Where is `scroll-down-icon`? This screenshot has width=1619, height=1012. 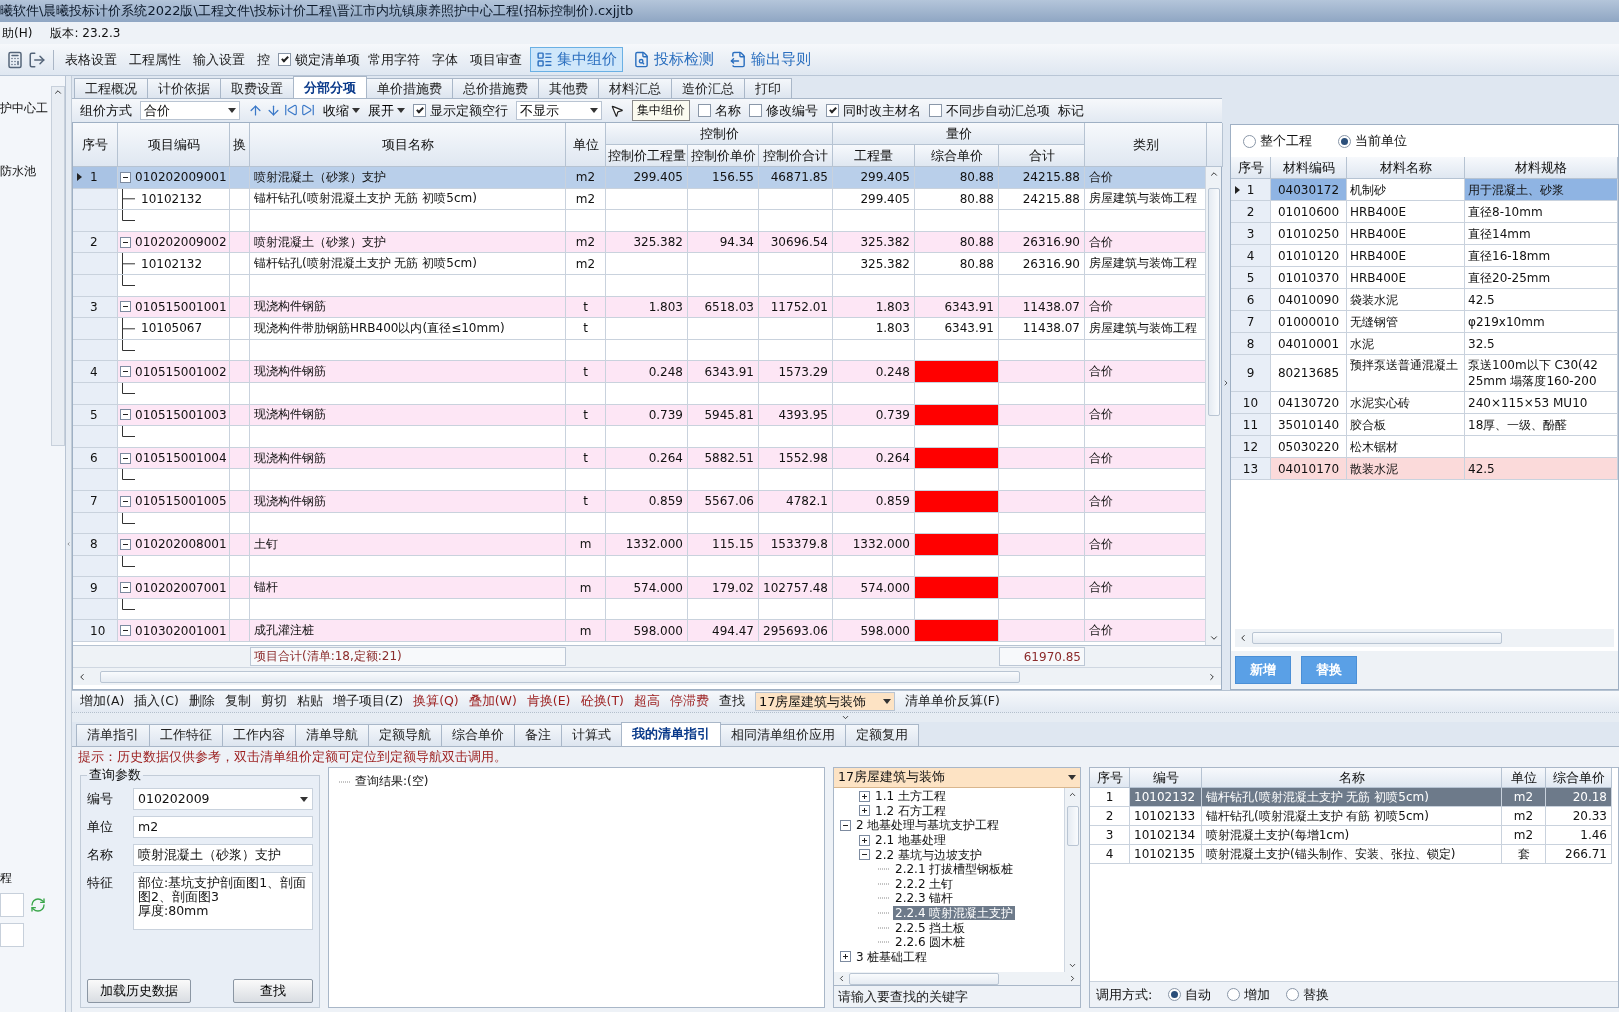
scroll-down-icon is located at coordinates (1072, 965).